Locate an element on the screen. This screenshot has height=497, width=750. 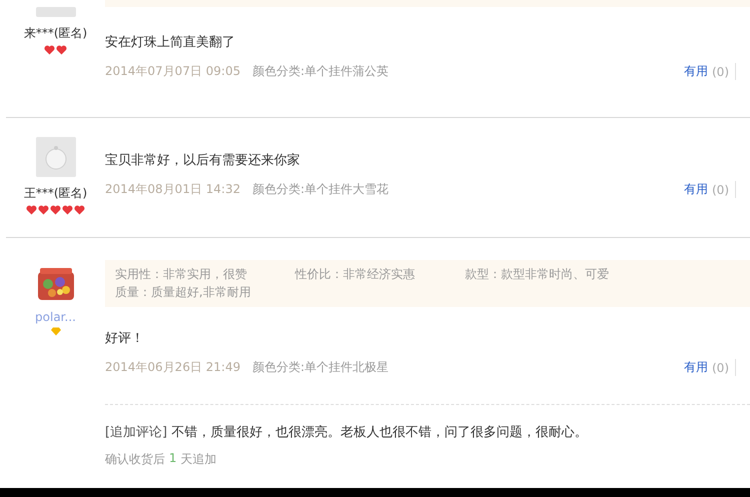
append-note: 确认收货后 is located at coordinates (135, 459).